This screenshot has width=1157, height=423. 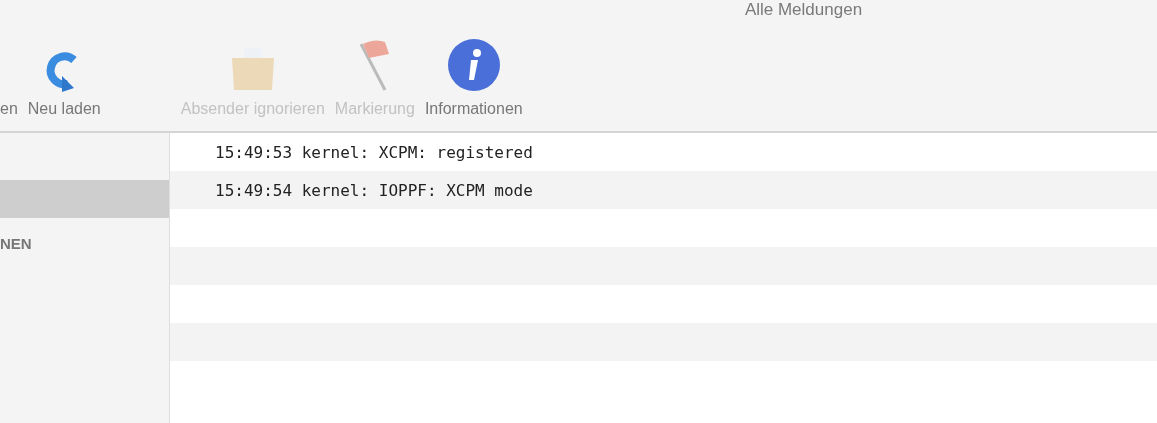 What do you see at coordinates (16, 243) in the screenshot?
I see `sidebar-section-header: NEN` at bounding box center [16, 243].